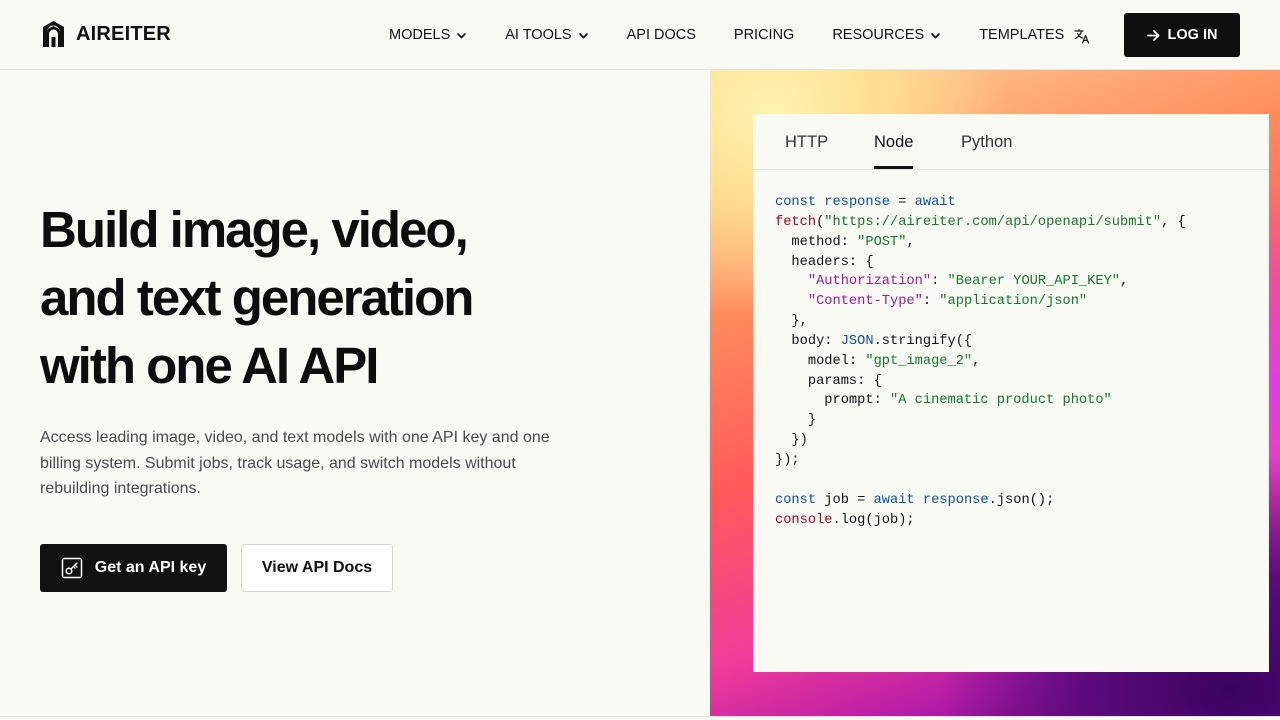 The height and width of the screenshot is (720, 1280). What do you see at coordinates (150, 567) in the screenshot?
I see `get-api-key-label: Get an API key` at bounding box center [150, 567].